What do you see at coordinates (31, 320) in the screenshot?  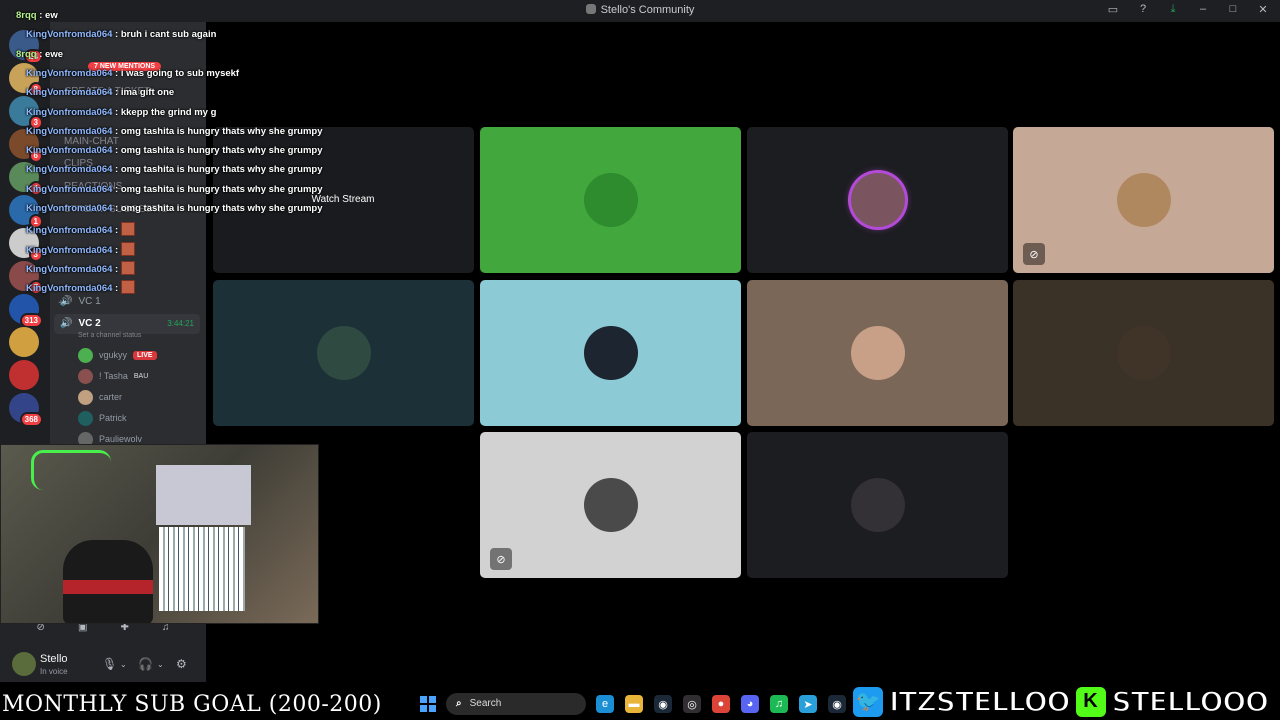 I see `mention-badge: 313` at bounding box center [31, 320].